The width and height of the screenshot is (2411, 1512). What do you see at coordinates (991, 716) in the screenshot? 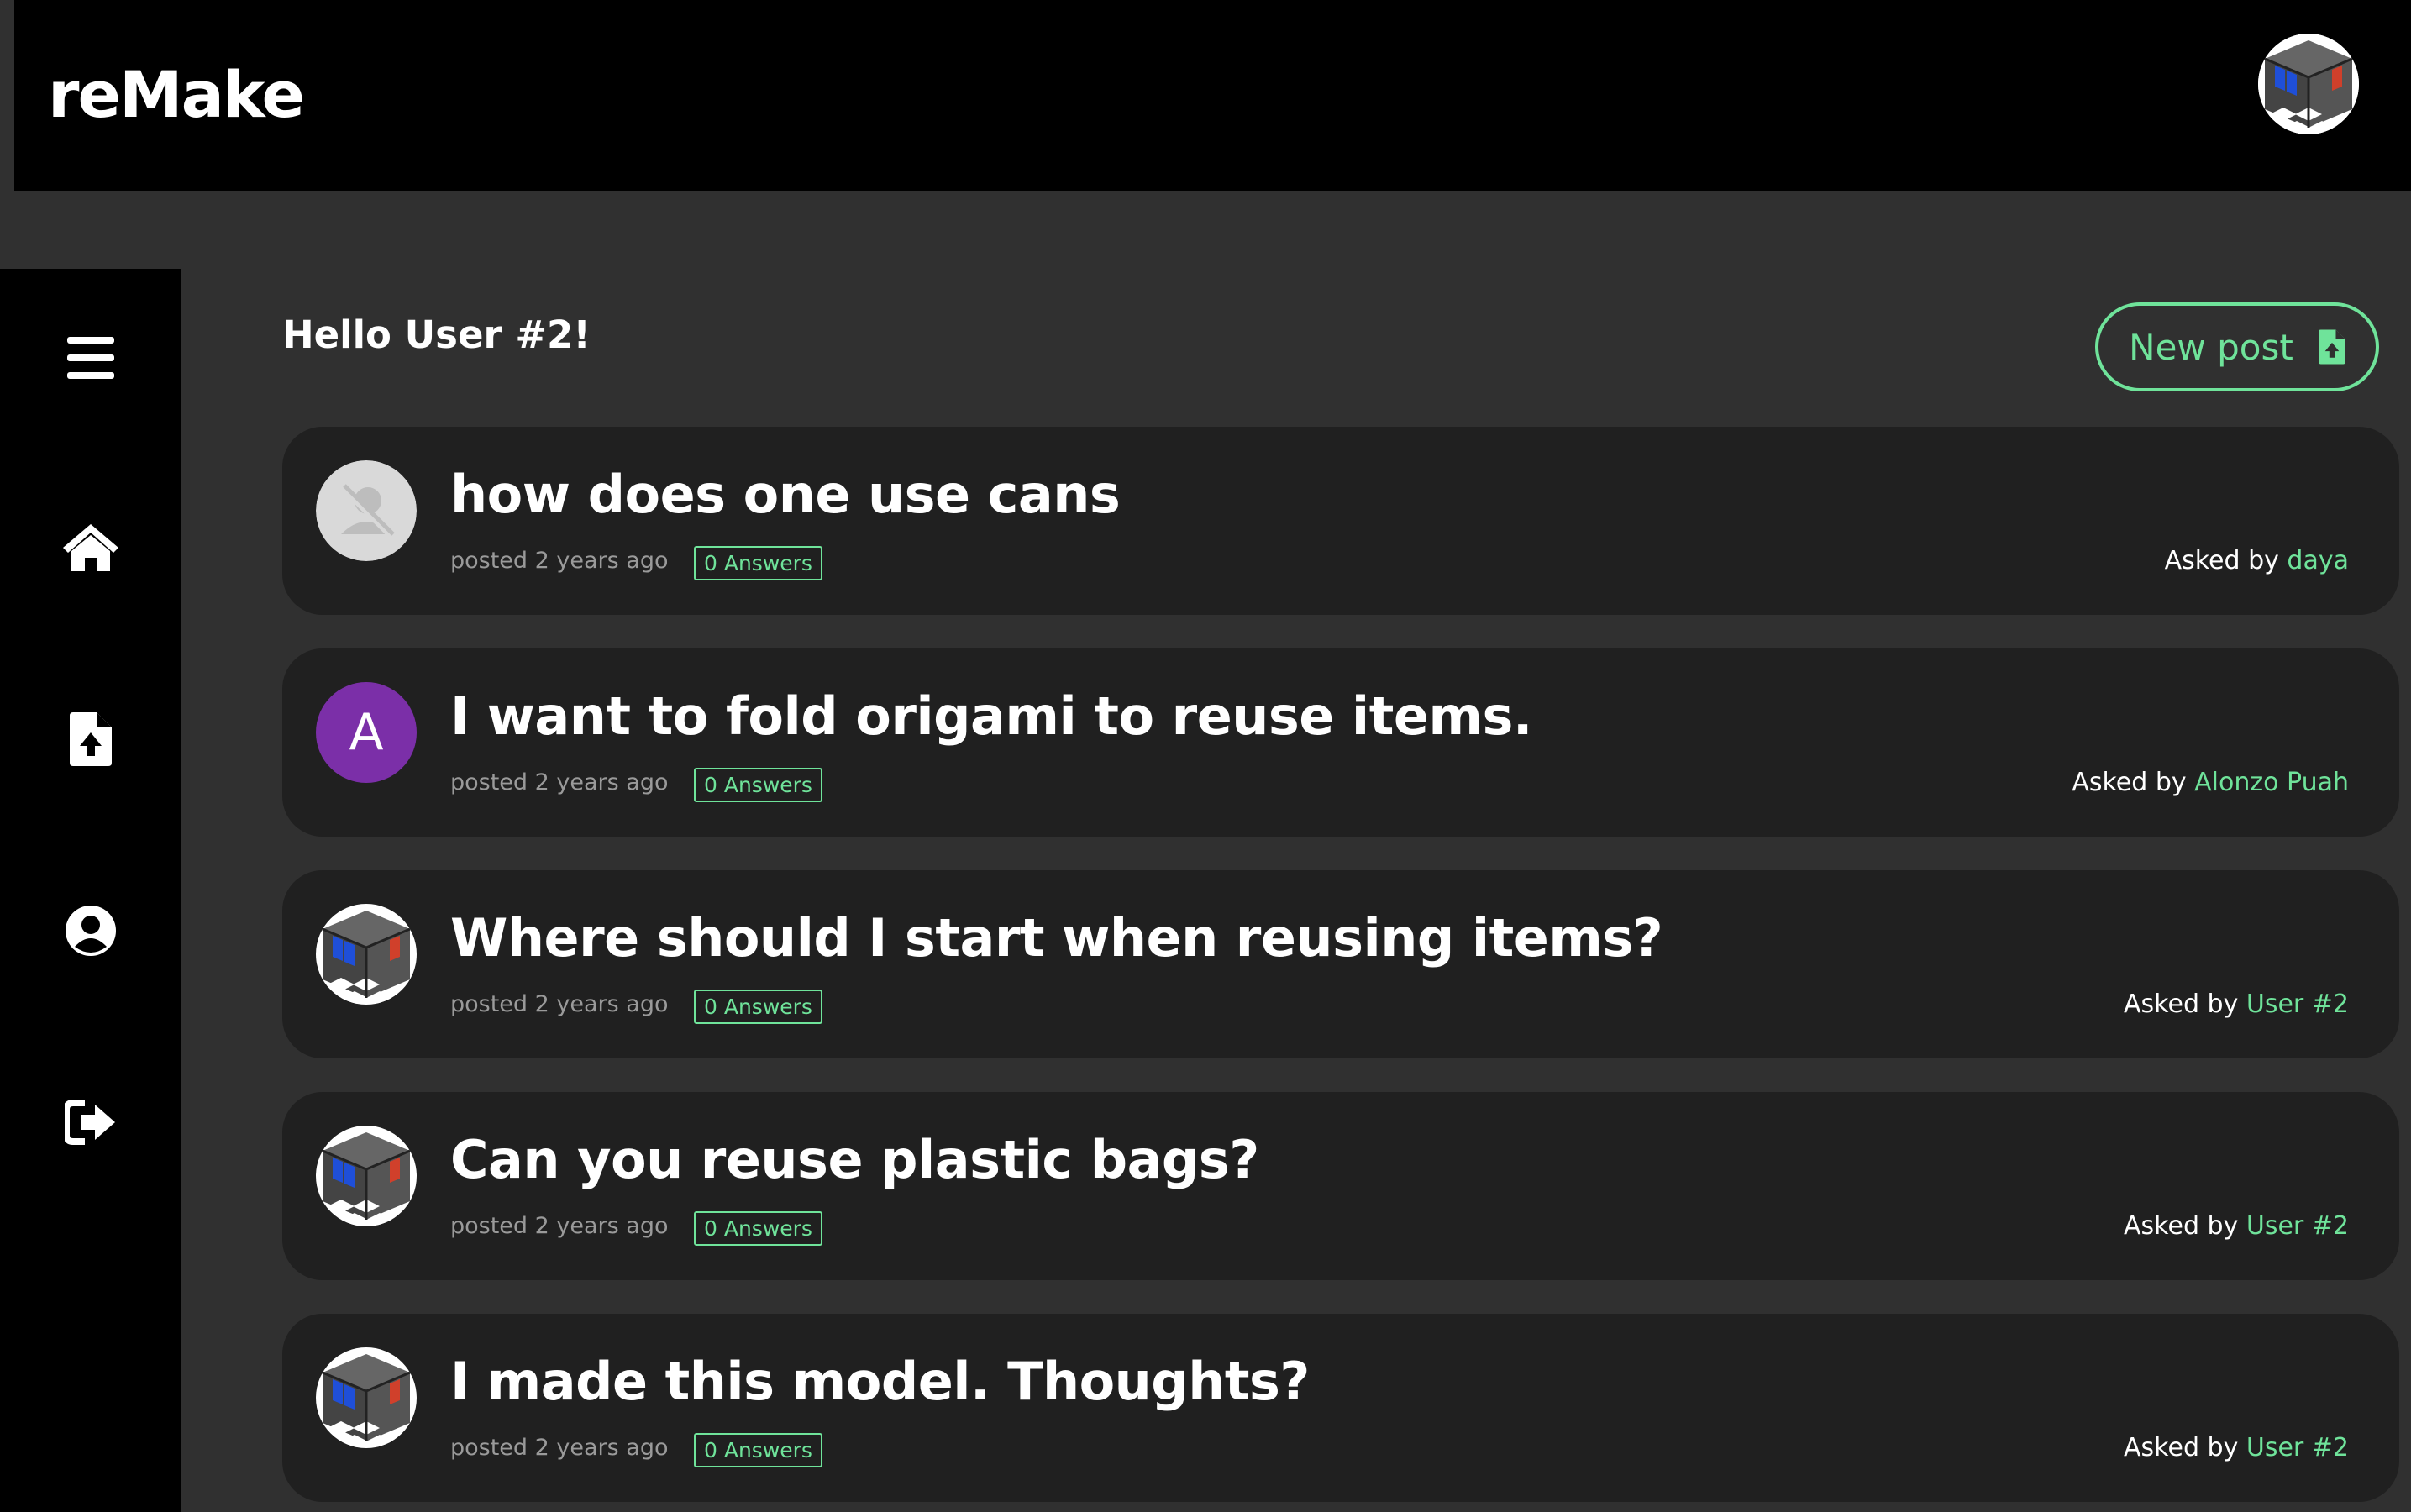
I see `post-title: I want to fold origami to reuse items.` at bounding box center [991, 716].